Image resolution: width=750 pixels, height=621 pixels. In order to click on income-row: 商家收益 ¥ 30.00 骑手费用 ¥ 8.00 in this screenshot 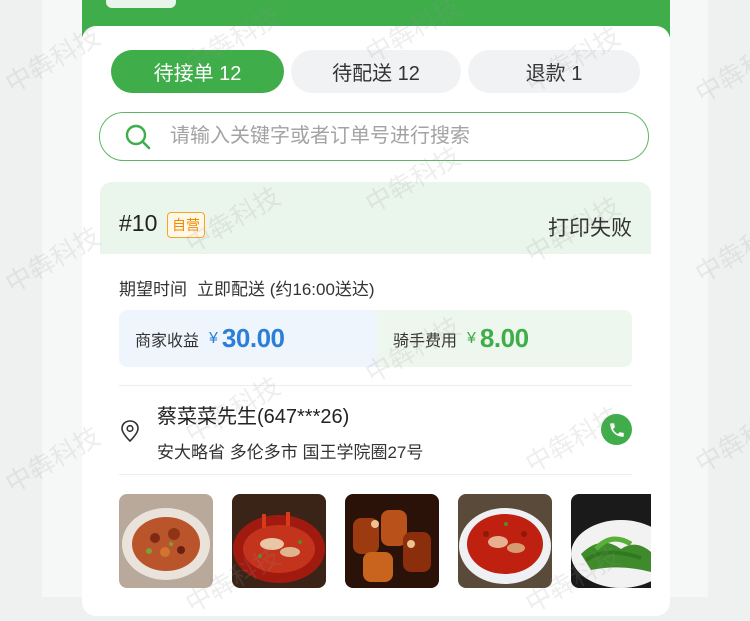, I will do `click(375, 338)`.